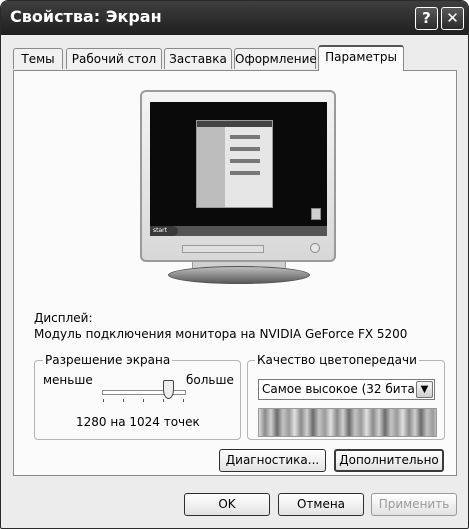  I want to click on resolution-slider-thumb, so click(168, 389).